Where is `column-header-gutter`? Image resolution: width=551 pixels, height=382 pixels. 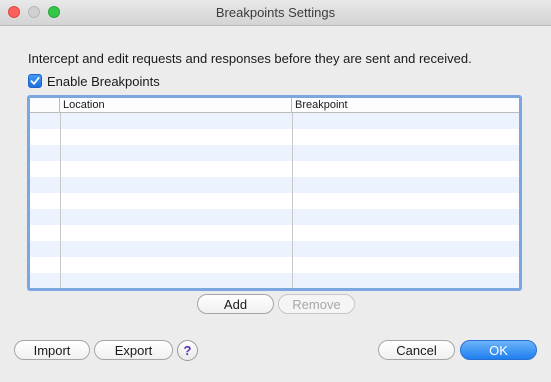 column-header-gutter is located at coordinates (45, 105).